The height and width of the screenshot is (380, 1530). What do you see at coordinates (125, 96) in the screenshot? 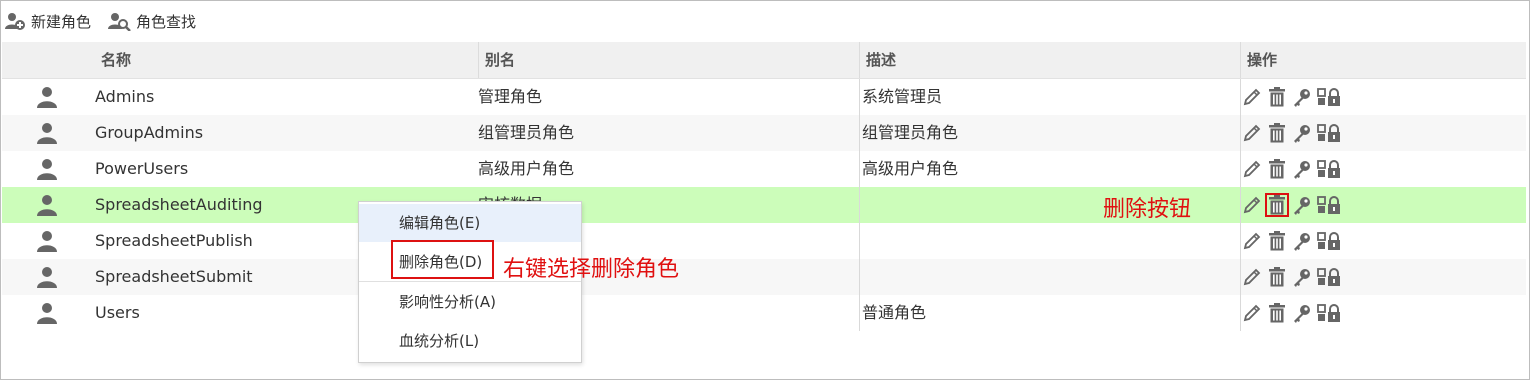
I see `role-name: Admins` at bounding box center [125, 96].